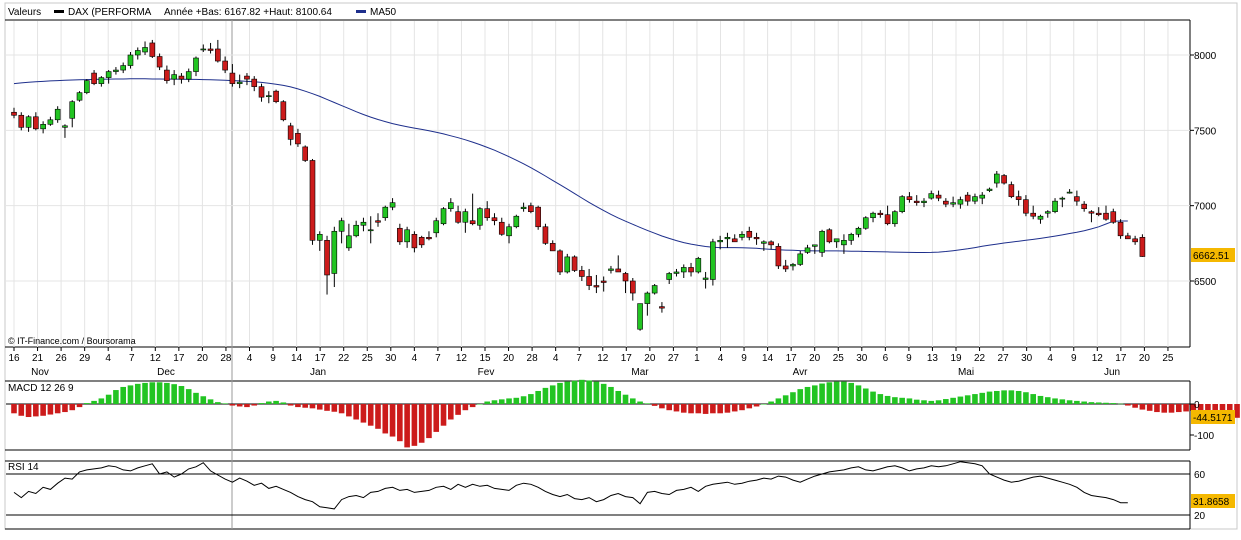 This screenshot has width=1241, height=540. I want to click on legend-ma-label: MA50, so click(383, 12).